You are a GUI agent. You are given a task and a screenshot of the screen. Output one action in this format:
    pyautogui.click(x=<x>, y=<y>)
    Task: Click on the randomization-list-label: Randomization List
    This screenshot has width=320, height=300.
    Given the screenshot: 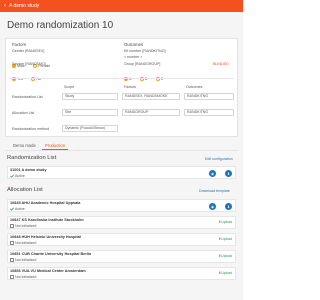 What is the action you would take?
    pyautogui.click(x=27, y=97)
    